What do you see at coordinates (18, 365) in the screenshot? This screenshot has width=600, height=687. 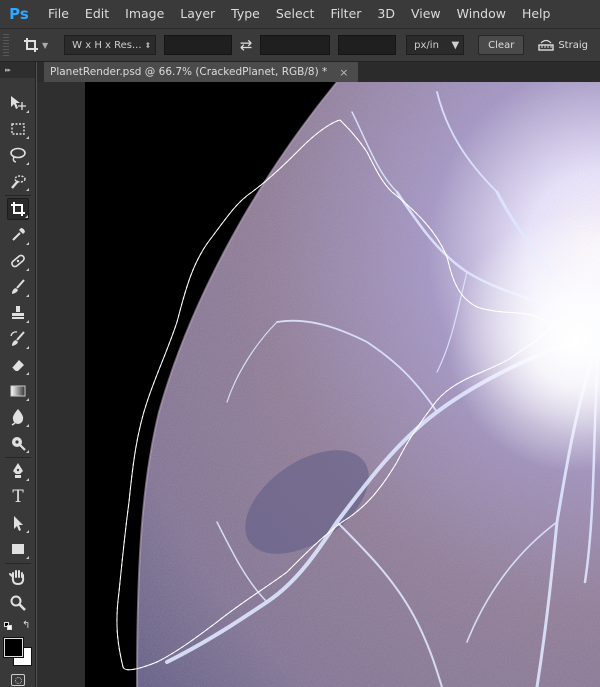 I see `eraser-icon` at bounding box center [18, 365].